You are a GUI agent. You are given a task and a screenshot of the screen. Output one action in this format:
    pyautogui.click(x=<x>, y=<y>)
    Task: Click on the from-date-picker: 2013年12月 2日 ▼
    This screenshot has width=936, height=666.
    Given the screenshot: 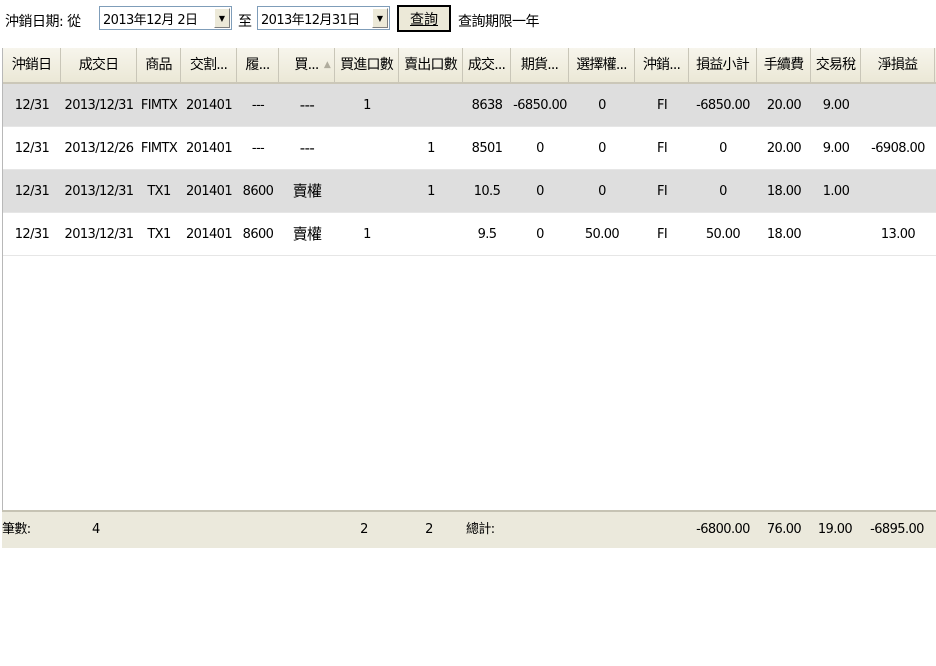 What is the action you would take?
    pyautogui.click(x=165, y=18)
    